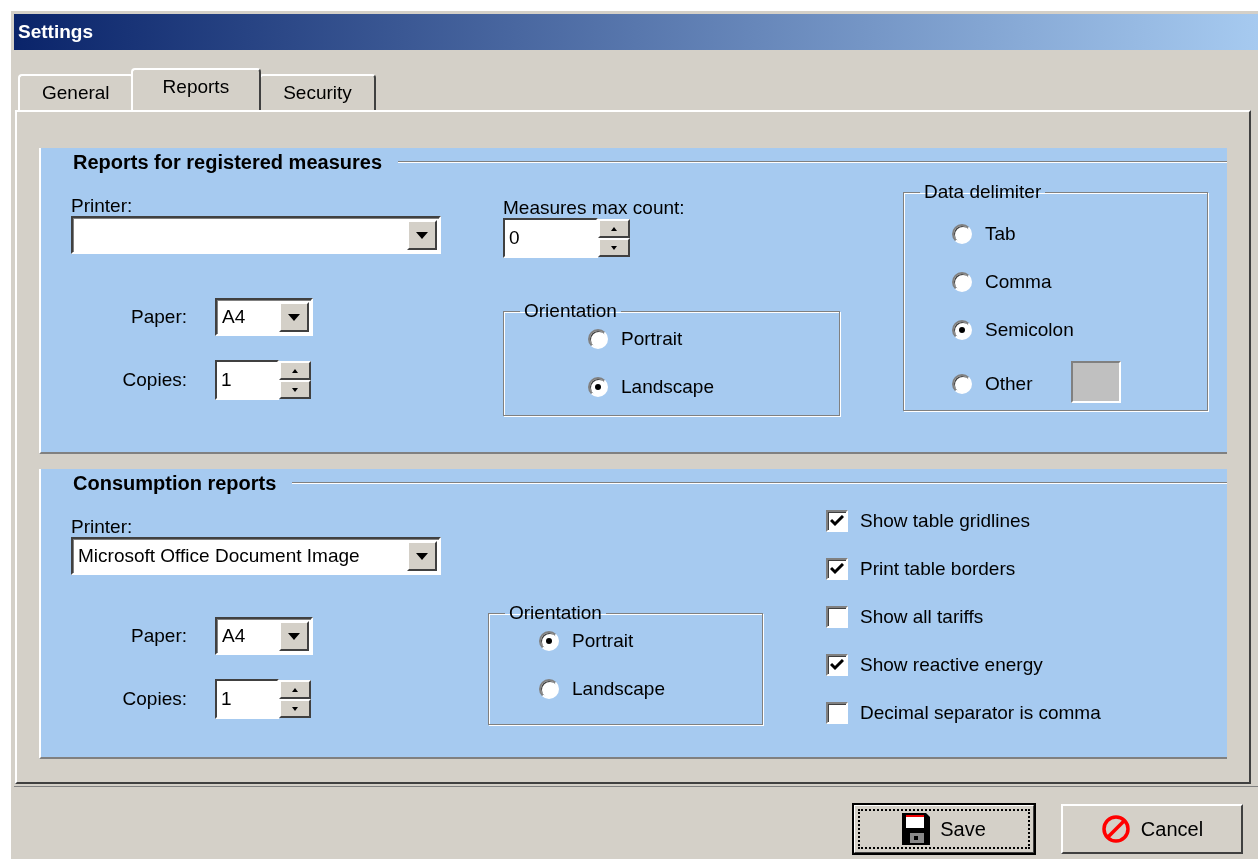  I want to click on tab: Security, so click(317, 92).